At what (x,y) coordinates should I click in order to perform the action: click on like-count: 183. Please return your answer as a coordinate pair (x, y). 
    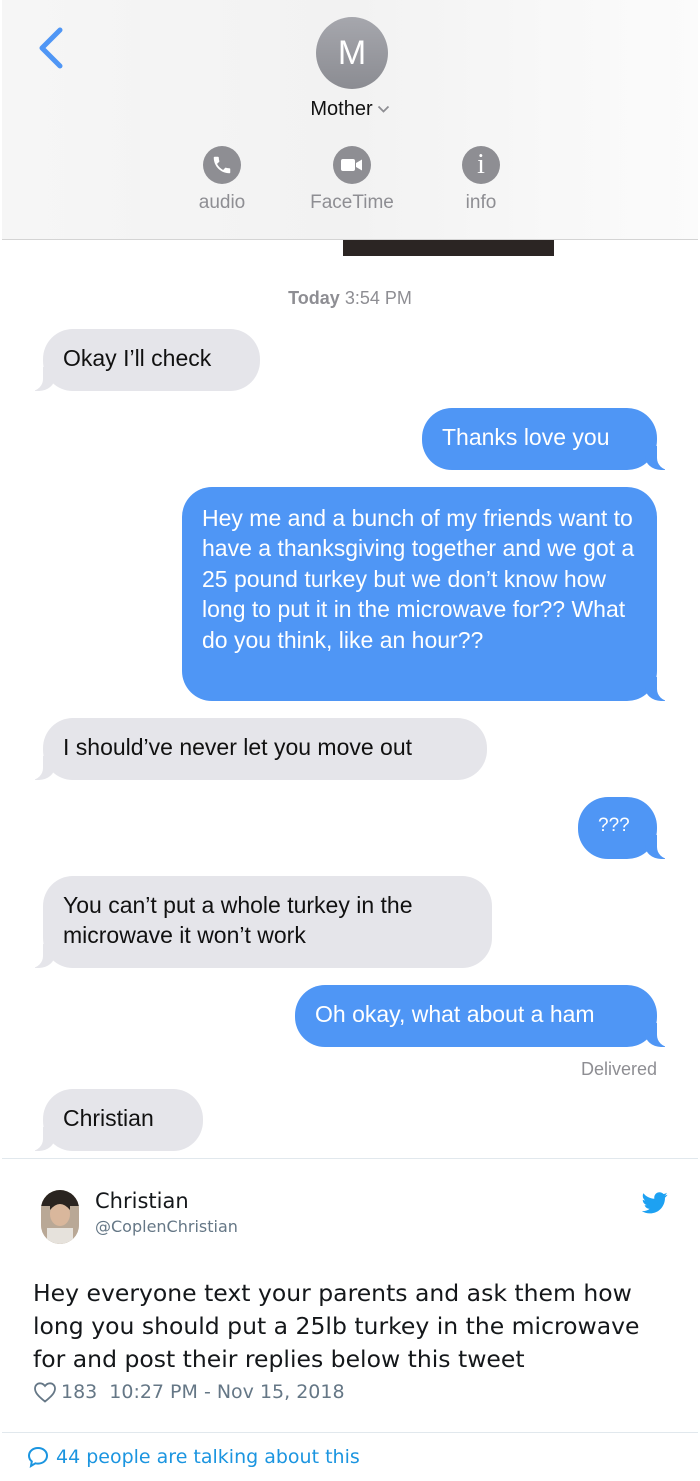
    Looking at the image, I should click on (79, 1392).